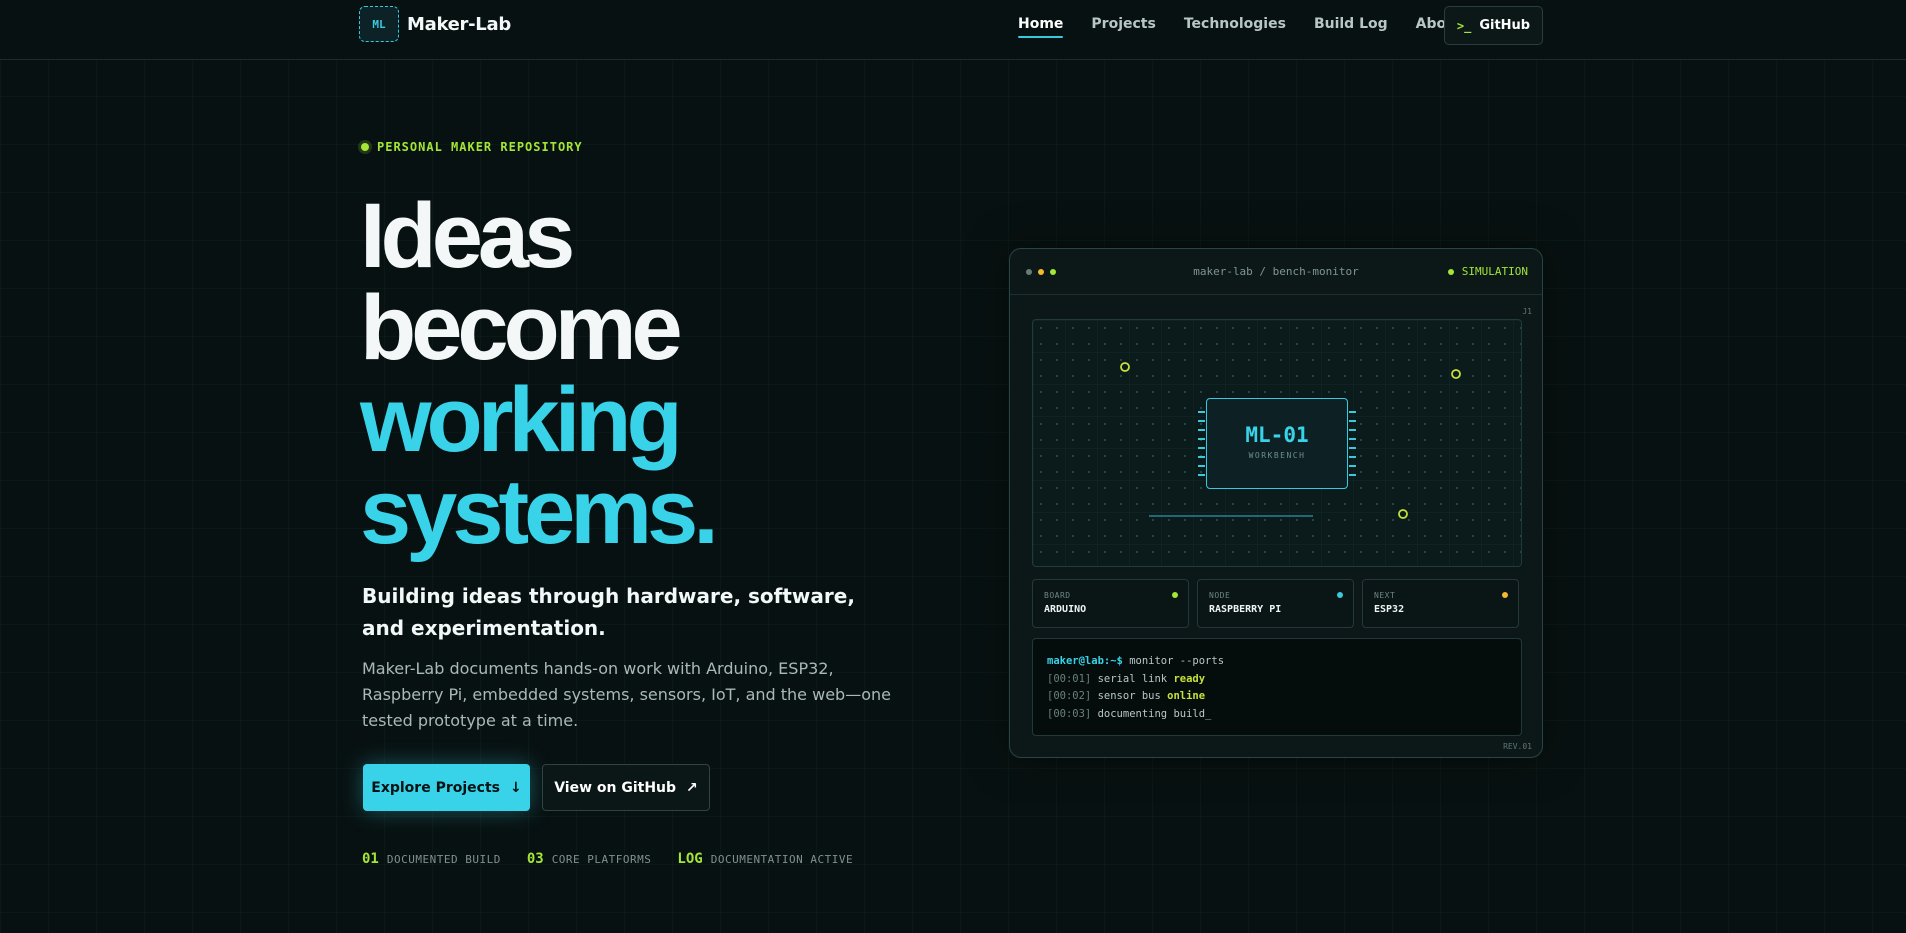  What do you see at coordinates (1277, 455) in the screenshot?
I see `chip-sub: WORKBENCH` at bounding box center [1277, 455].